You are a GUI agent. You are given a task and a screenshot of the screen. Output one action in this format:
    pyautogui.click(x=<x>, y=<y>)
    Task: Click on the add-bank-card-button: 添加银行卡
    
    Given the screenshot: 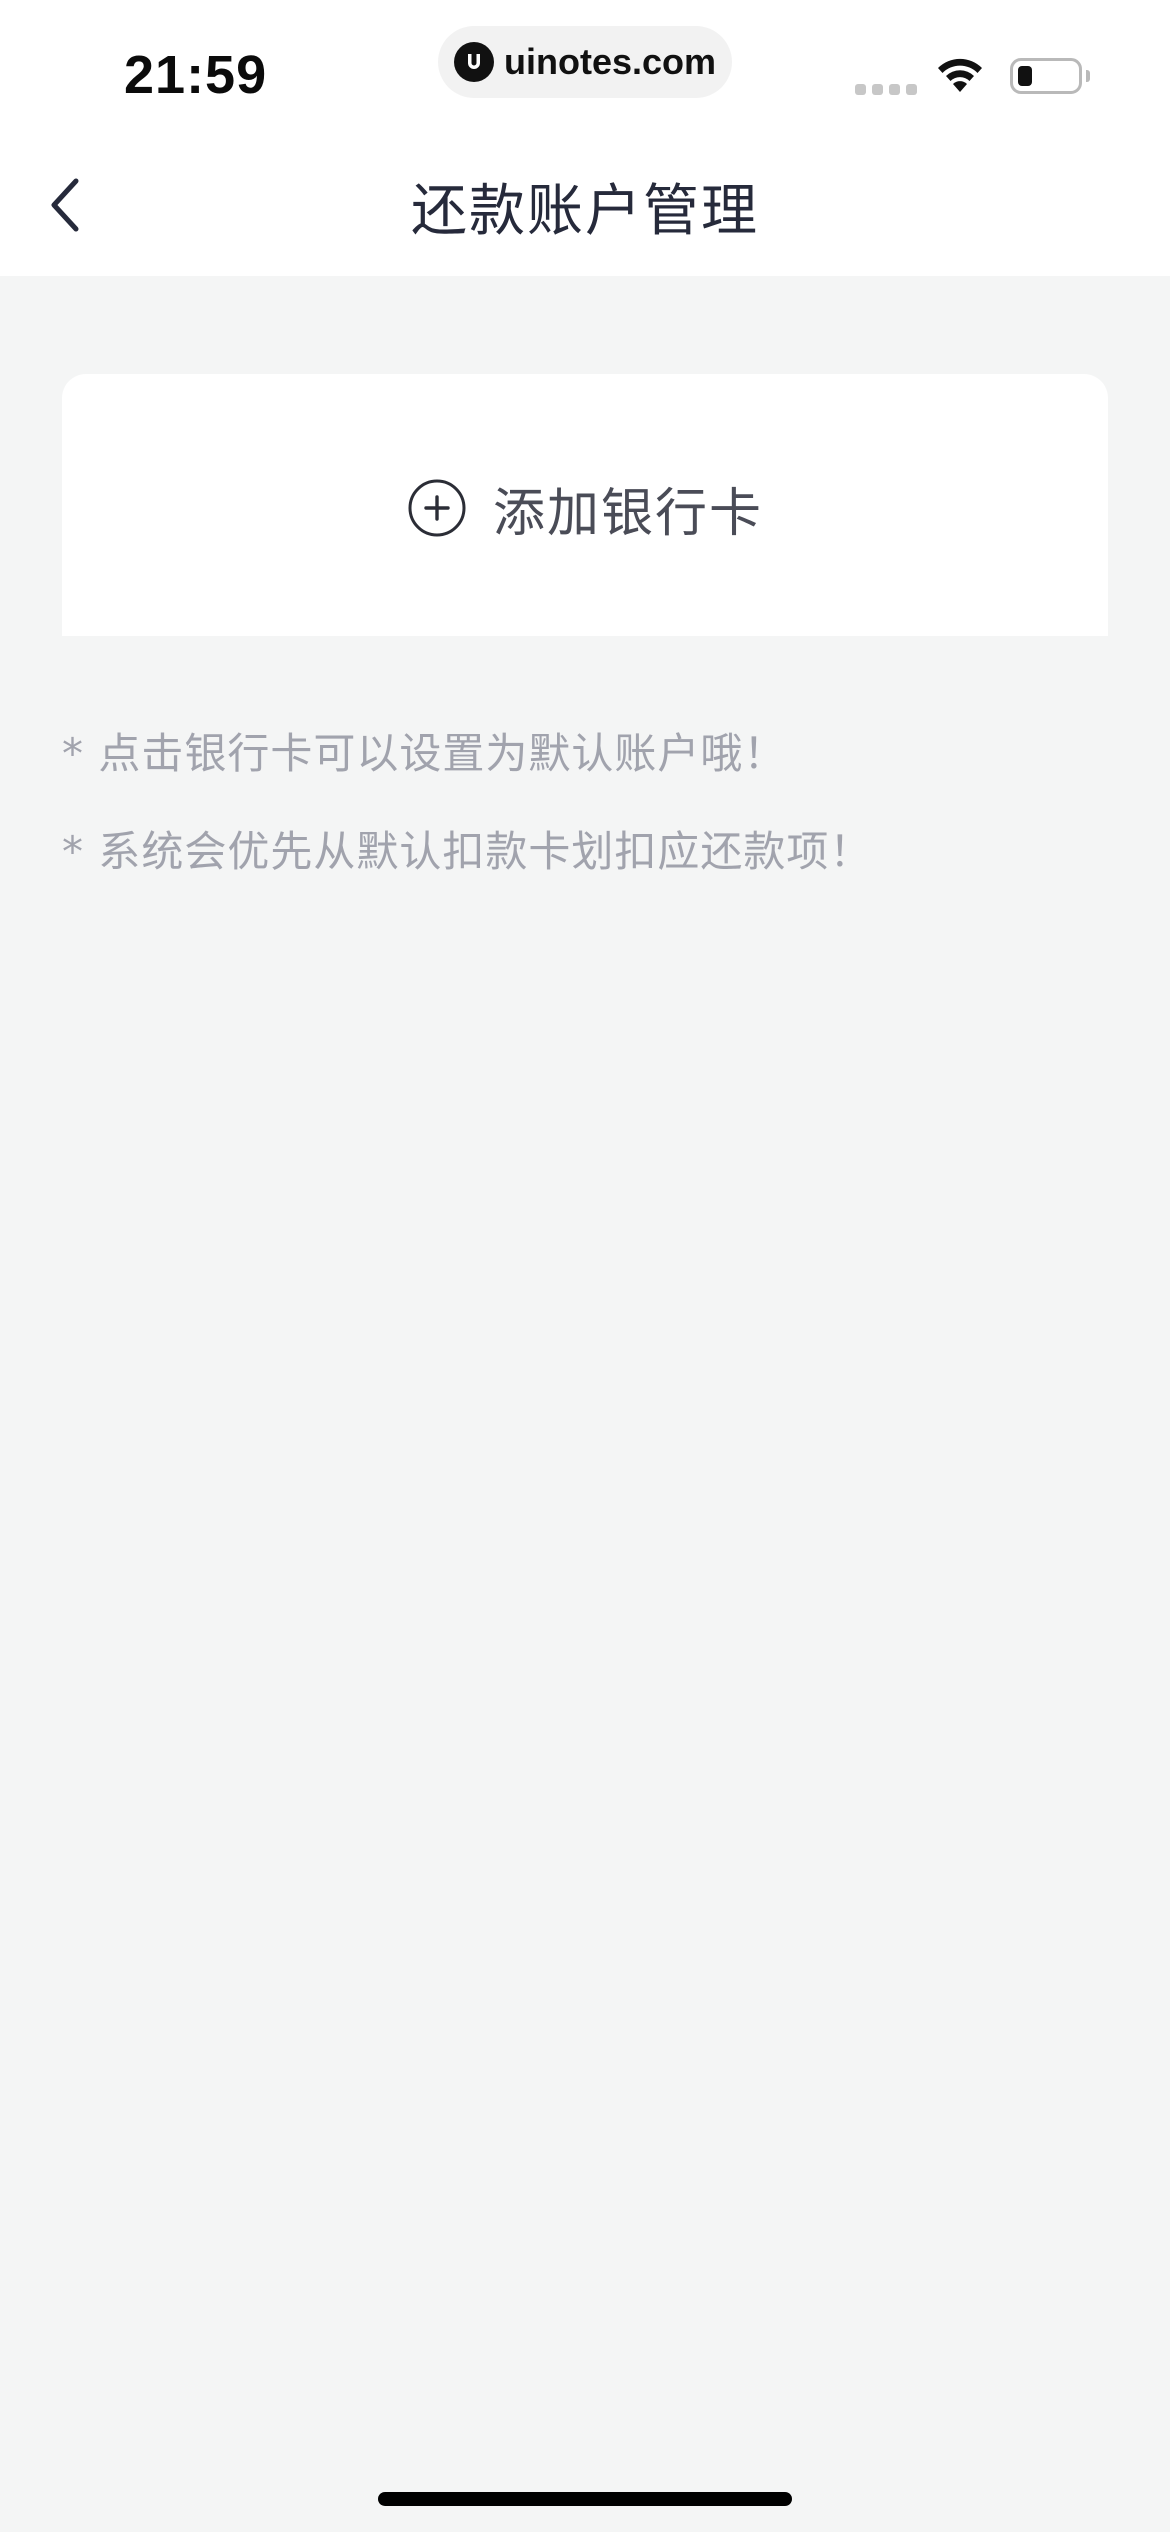 What is the action you would take?
    pyautogui.click(x=585, y=505)
    